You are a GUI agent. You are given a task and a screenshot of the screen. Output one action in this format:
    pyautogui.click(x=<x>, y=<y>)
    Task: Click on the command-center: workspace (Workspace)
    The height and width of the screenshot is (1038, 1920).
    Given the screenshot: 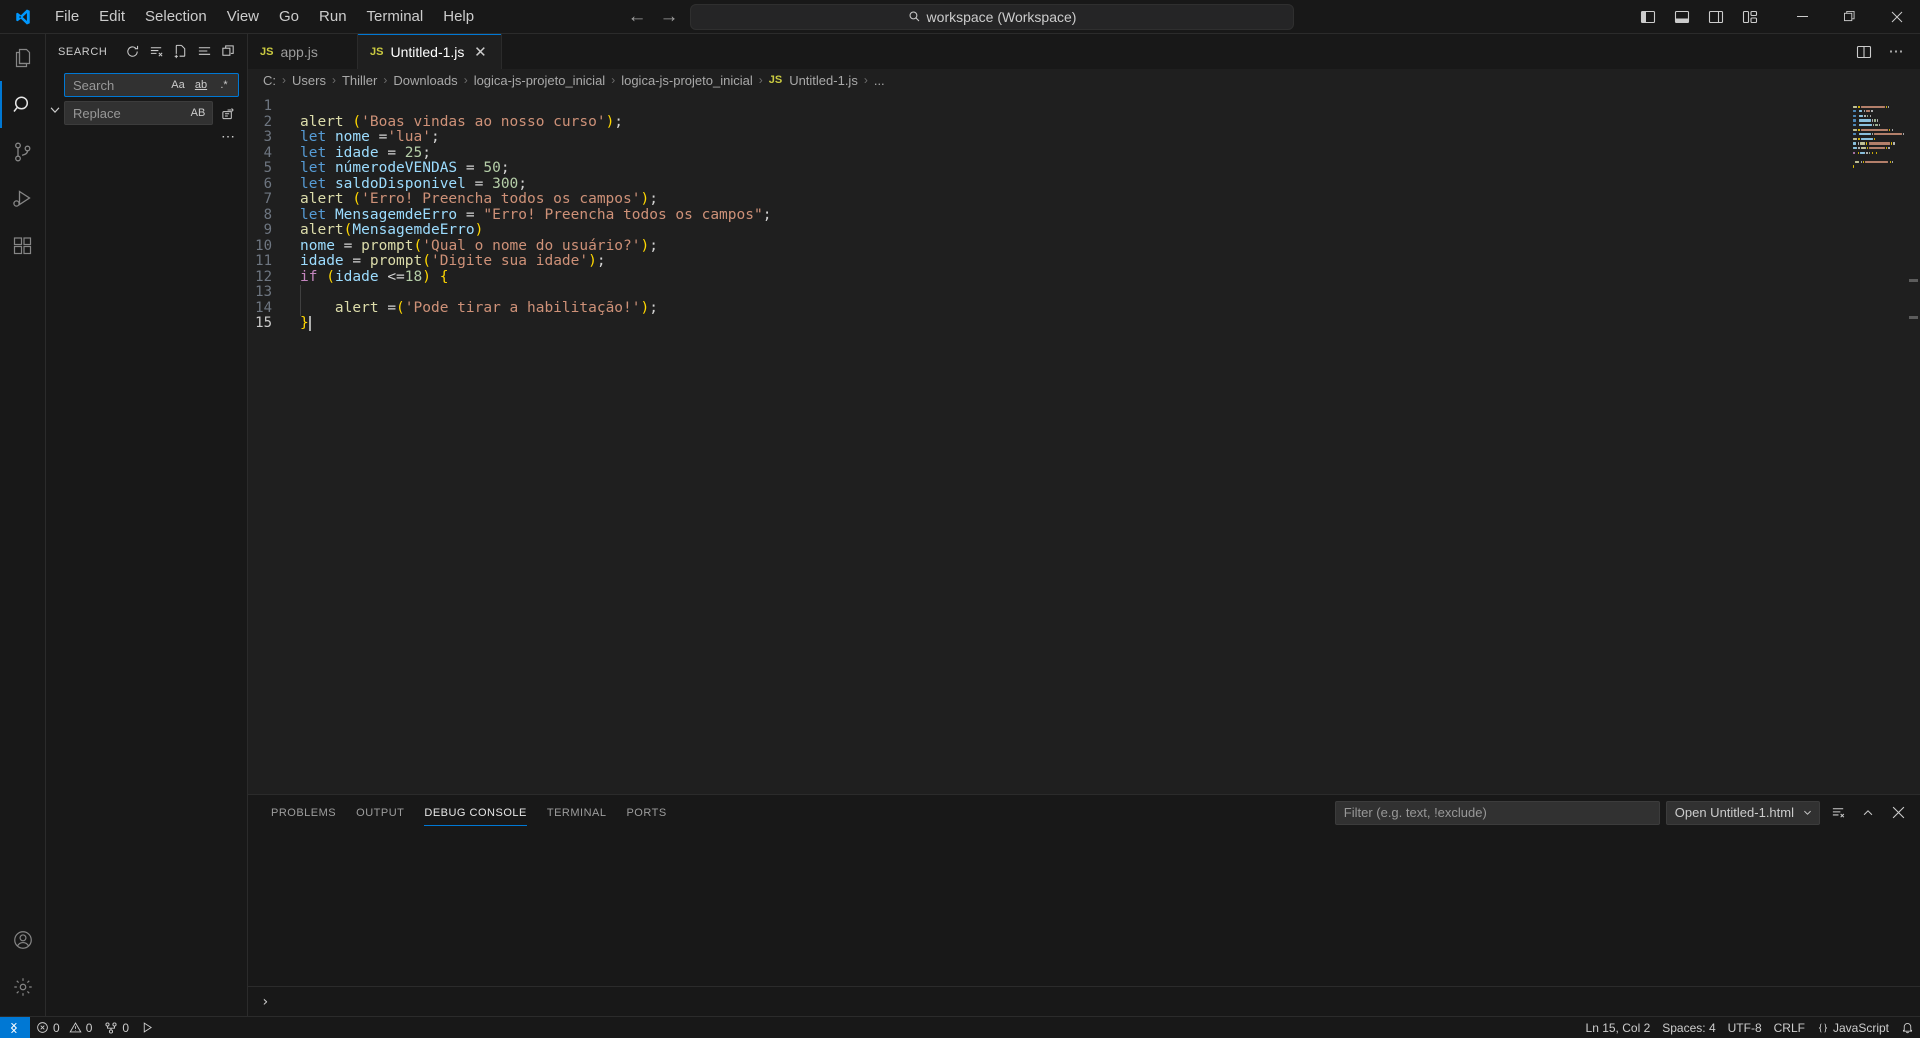 What is the action you would take?
    pyautogui.click(x=992, y=16)
    